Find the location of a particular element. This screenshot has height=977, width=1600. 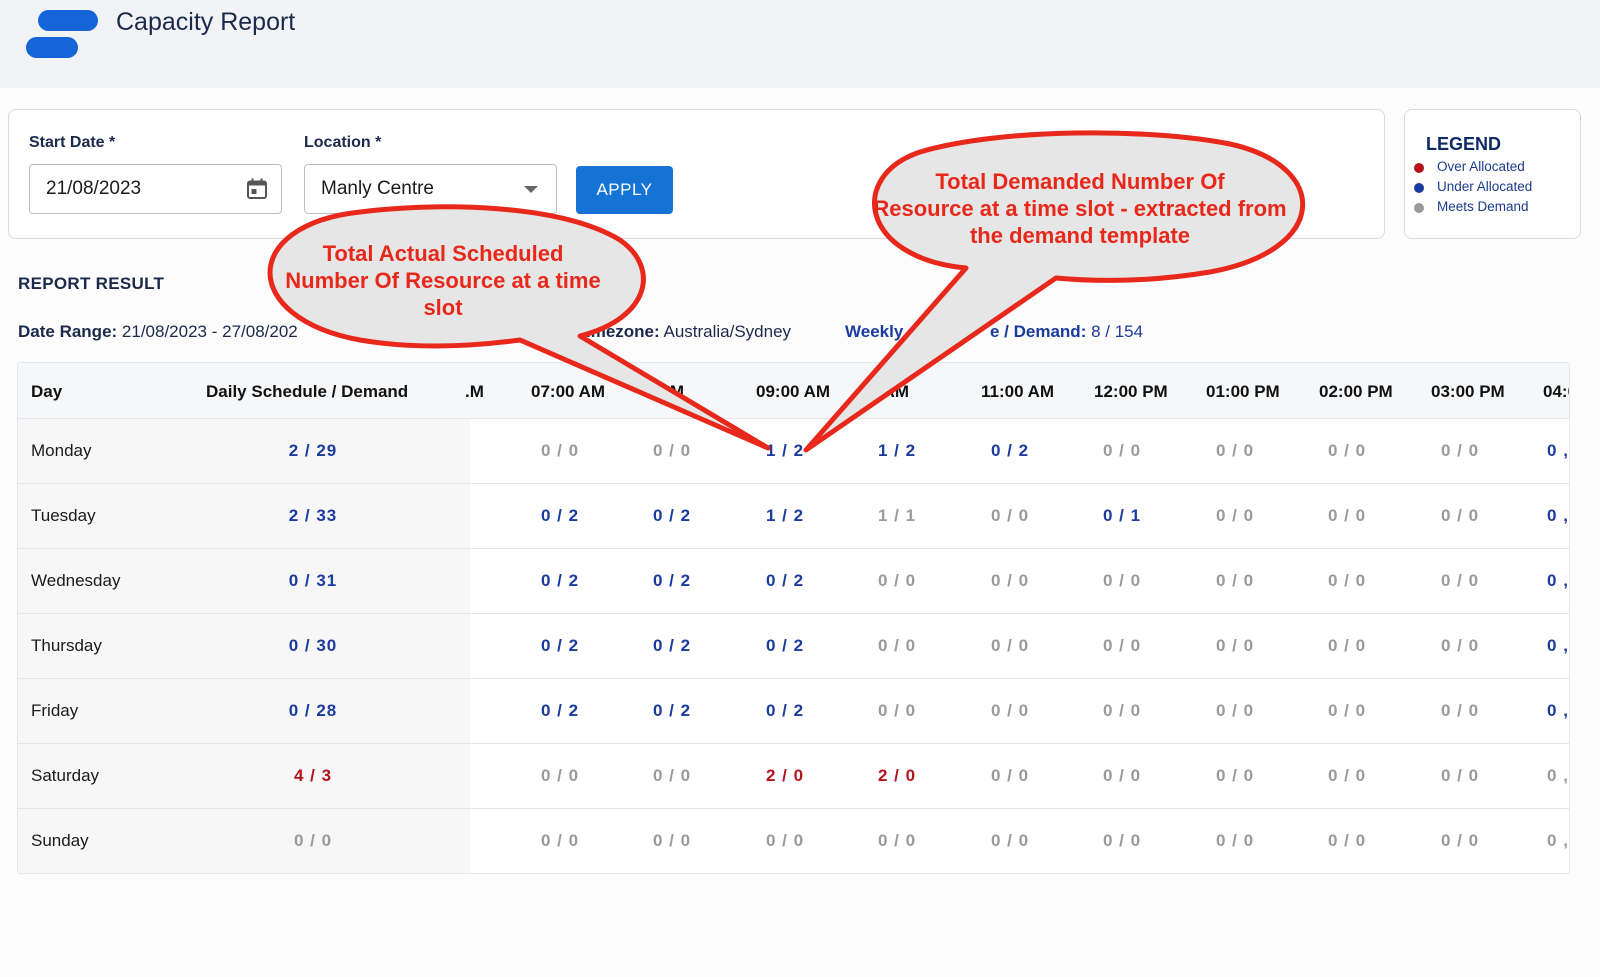

legend-title: LEGEND is located at coordinates (1464, 144).